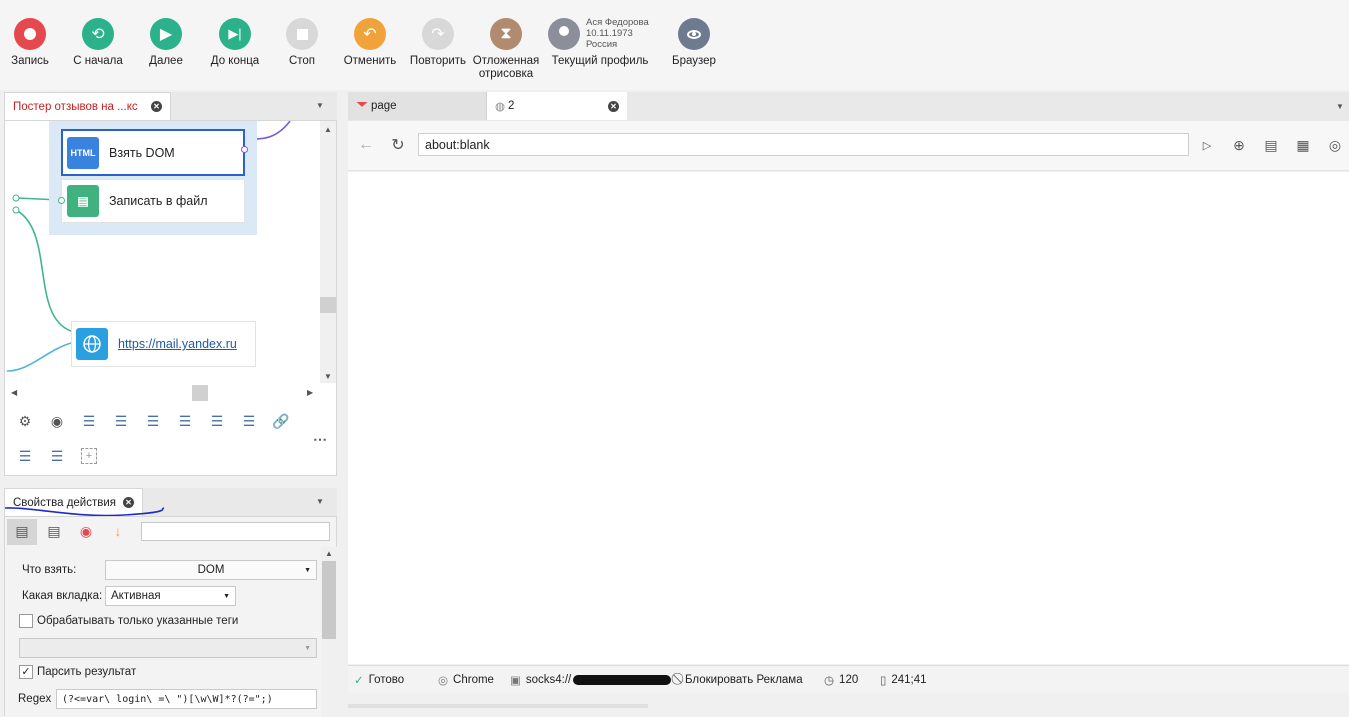 This screenshot has height=717, width=1349. Describe the element at coordinates (498, 706) in the screenshot. I see `bottom-tabs-strip` at that location.